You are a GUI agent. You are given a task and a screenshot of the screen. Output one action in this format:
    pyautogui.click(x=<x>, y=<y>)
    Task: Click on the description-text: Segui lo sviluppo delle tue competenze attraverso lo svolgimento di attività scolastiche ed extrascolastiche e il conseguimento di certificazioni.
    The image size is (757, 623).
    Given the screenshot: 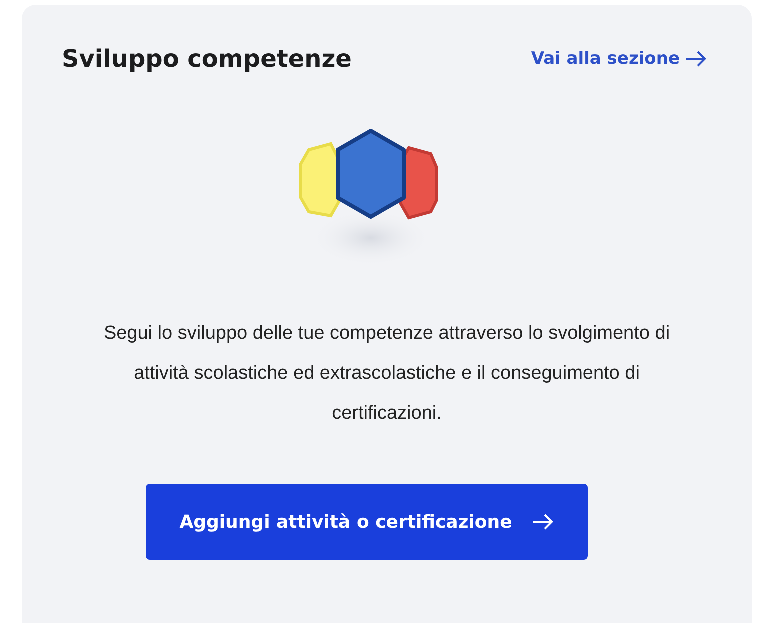 What is the action you would take?
    pyautogui.click(x=387, y=374)
    